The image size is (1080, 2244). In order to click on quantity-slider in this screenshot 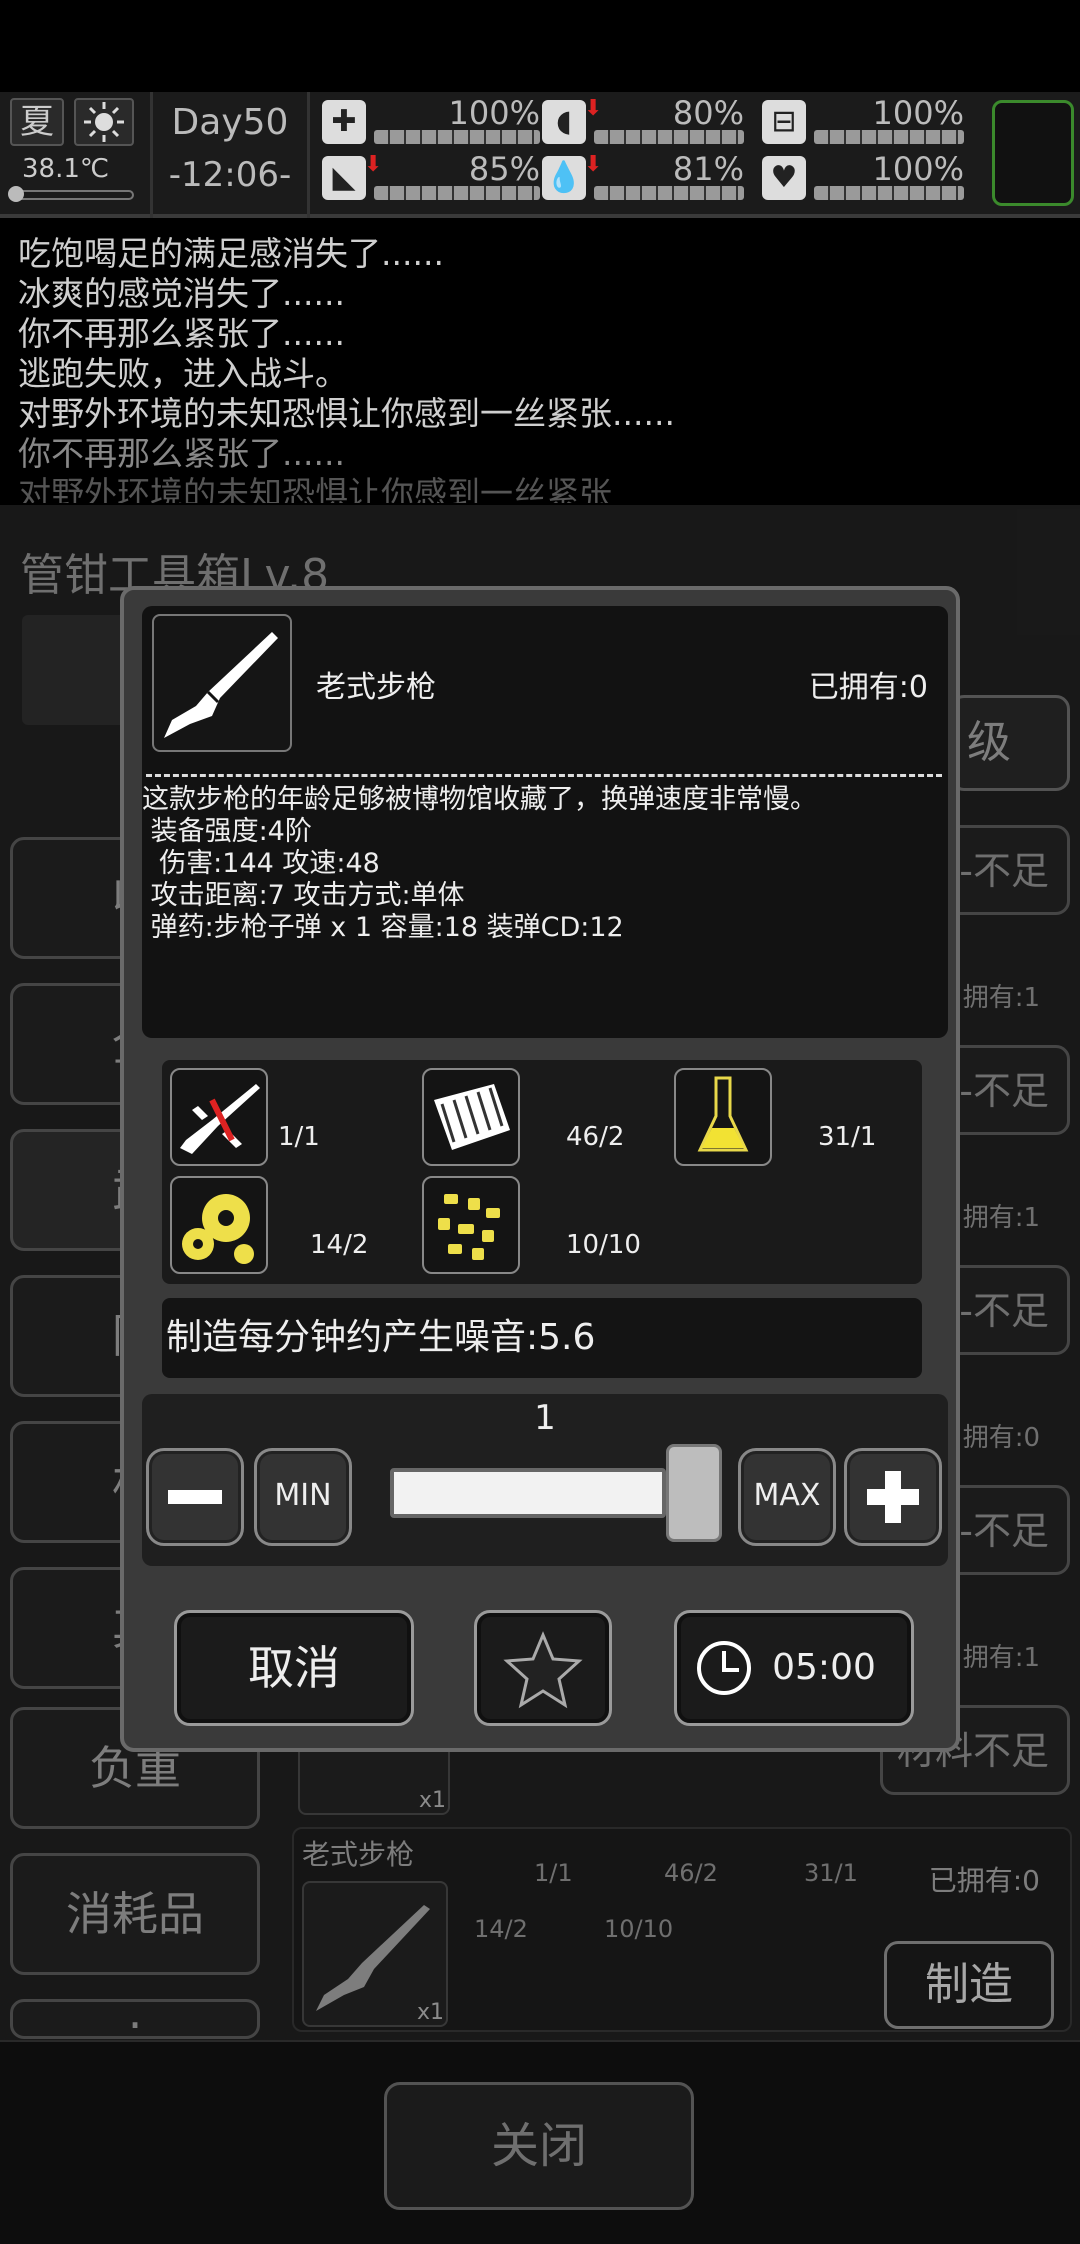, I will do `click(528, 1493)`.